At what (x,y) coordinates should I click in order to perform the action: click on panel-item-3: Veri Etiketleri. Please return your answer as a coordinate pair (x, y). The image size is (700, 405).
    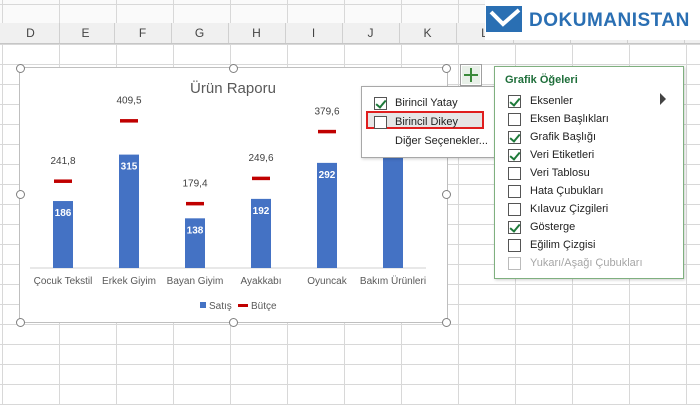
    Looking at the image, I should click on (589, 155).